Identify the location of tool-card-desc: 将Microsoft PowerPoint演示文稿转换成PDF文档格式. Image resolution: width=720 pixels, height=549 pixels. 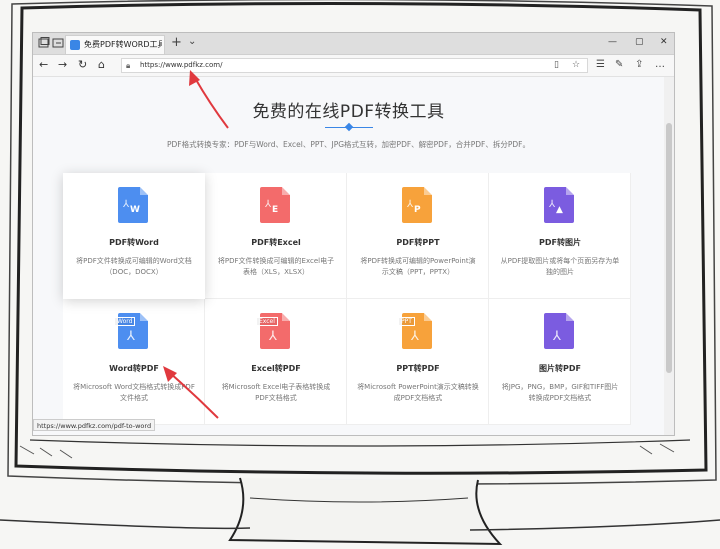
(418, 392).